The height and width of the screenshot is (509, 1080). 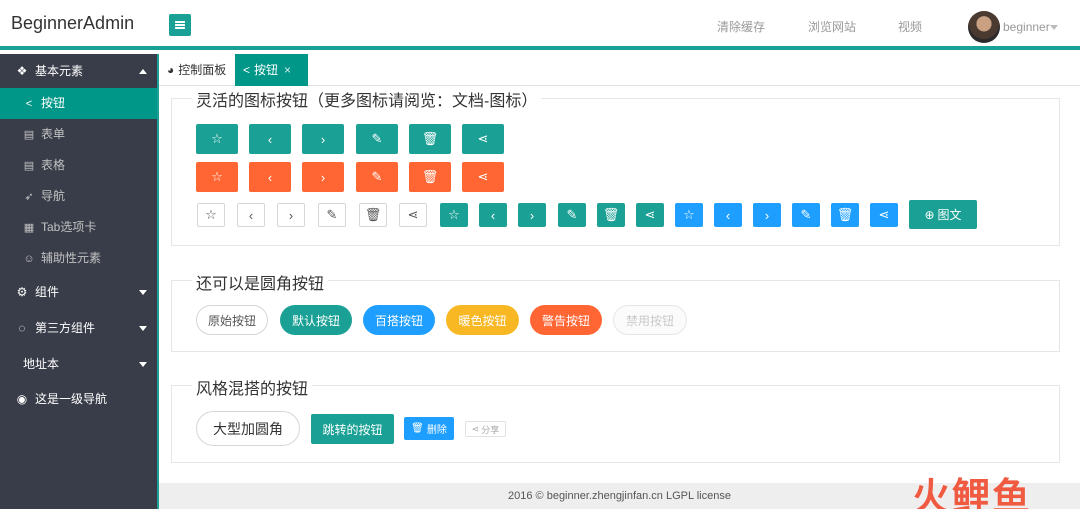 What do you see at coordinates (650, 320) in the screenshot?
I see `disabled-button: 禁用按钮` at bounding box center [650, 320].